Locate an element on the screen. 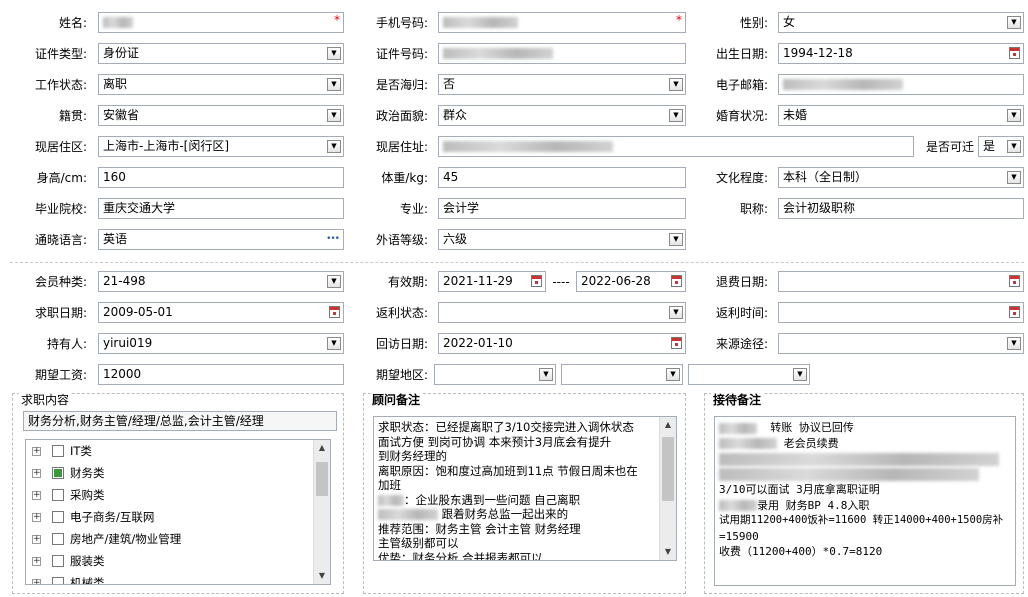  relocate-select: 是 ▼ is located at coordinates (1001, 146).